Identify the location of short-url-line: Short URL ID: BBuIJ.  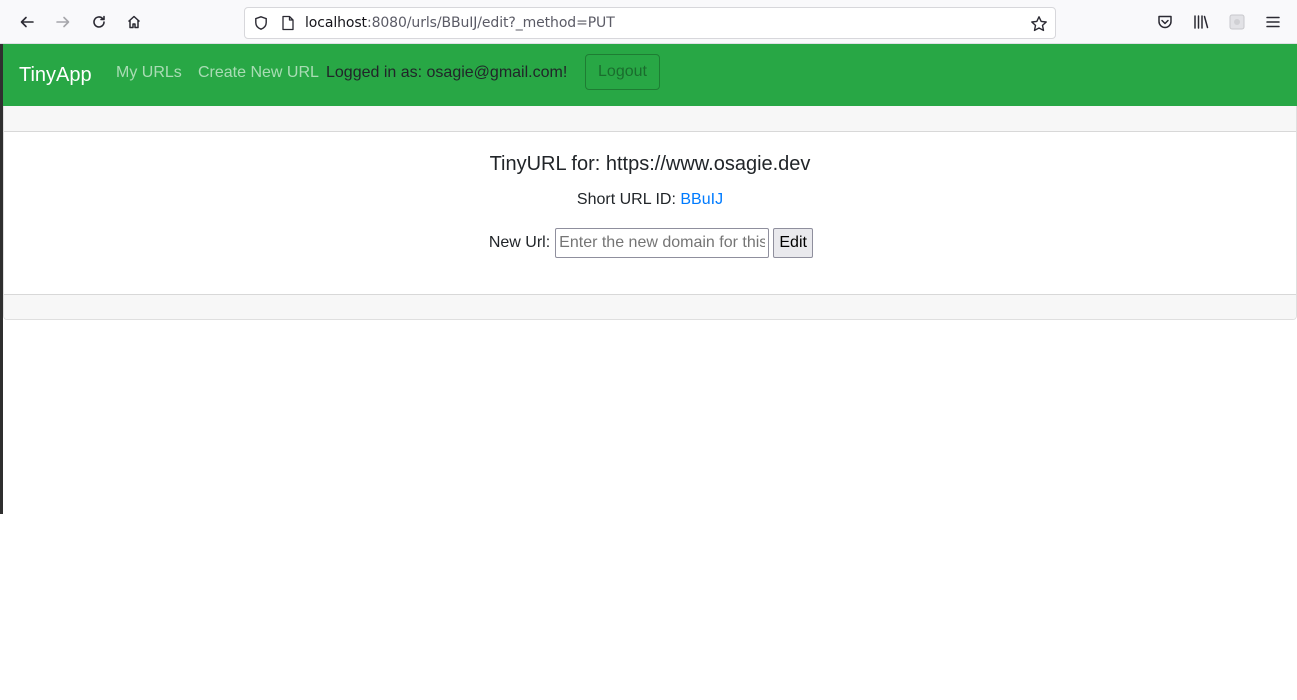
(650, 200).